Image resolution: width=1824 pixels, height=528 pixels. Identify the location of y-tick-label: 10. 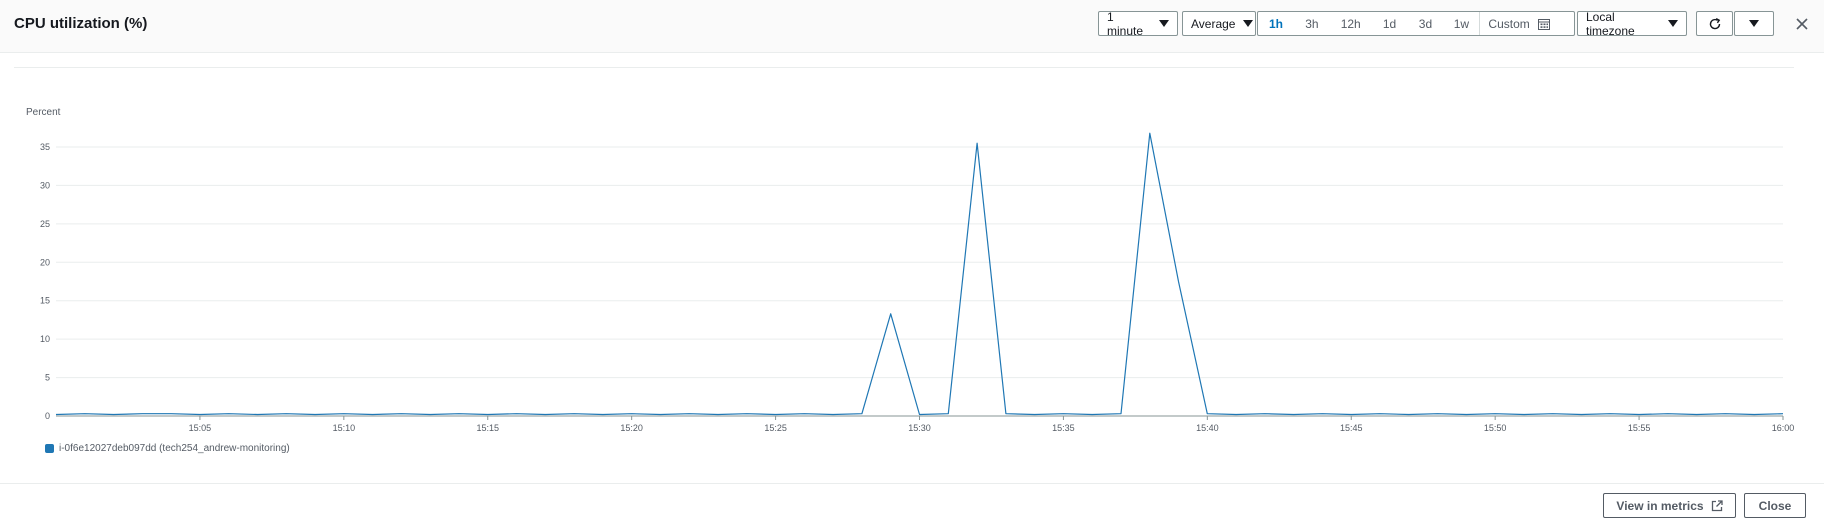
(45, 339).